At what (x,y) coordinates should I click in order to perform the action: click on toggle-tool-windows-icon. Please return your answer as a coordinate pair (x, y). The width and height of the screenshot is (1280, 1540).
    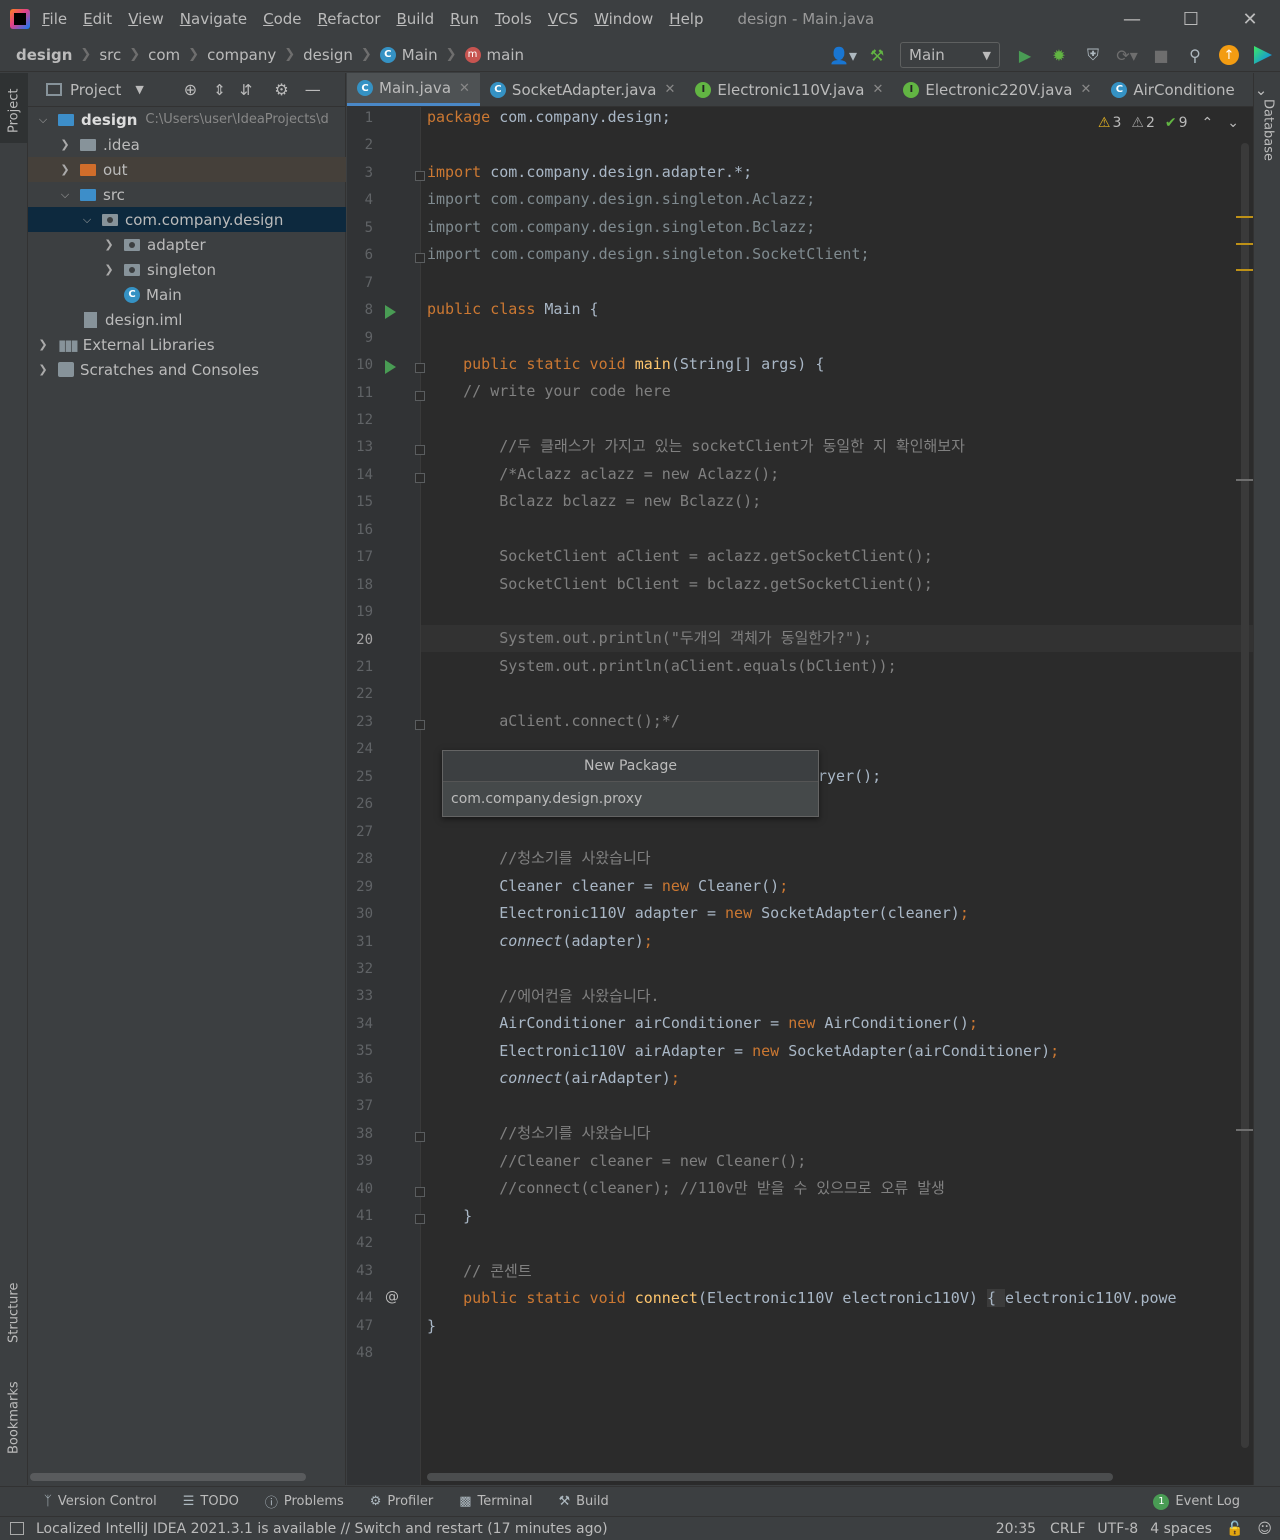
    Looking at the image, I should click on (17, 1528).